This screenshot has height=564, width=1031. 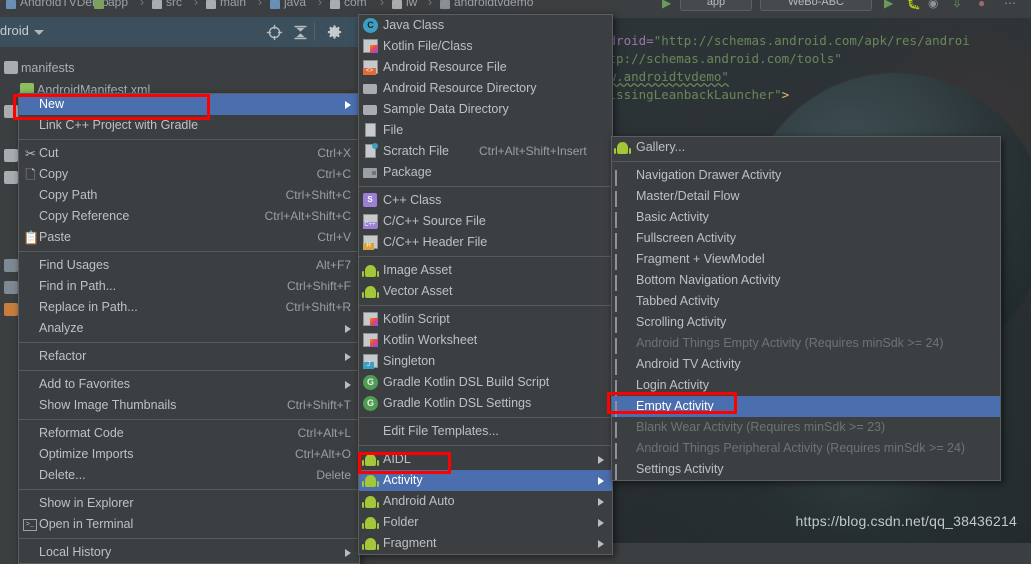 What do you see at coordinates (189, 524) in the screenshot?
I see `menu-item-open-in-terminal: >_ Open in Terminal` at bounding box center [189, 524].